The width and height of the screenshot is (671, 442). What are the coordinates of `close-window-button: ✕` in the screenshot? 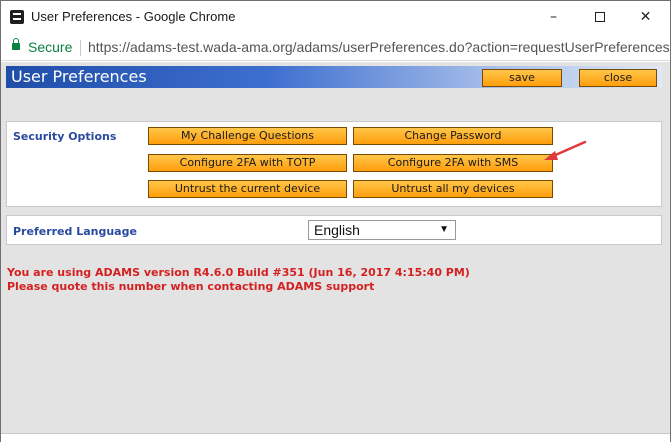 It's located at (645, 17).